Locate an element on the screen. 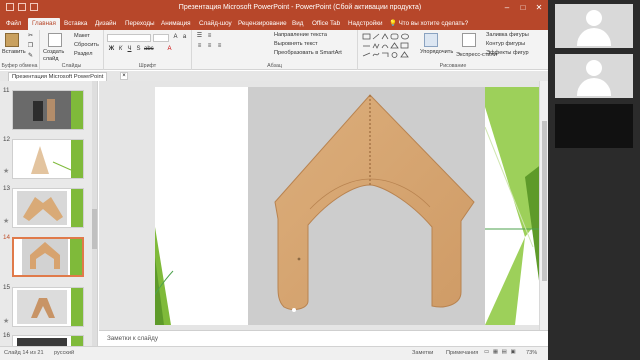  italic-icon: К is located at coordinates (120, 49).